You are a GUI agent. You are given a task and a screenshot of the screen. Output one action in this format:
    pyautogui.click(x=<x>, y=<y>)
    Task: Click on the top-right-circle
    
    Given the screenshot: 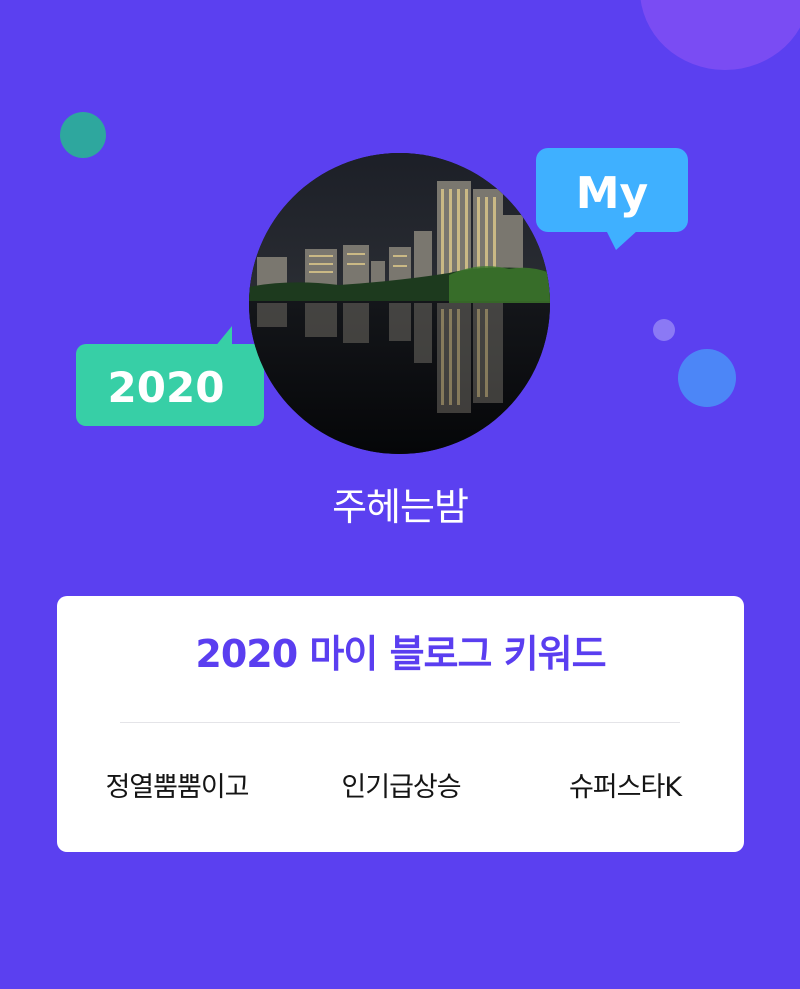 What is the action you would take?
    pyautogui.click(x=720, y=35)
    